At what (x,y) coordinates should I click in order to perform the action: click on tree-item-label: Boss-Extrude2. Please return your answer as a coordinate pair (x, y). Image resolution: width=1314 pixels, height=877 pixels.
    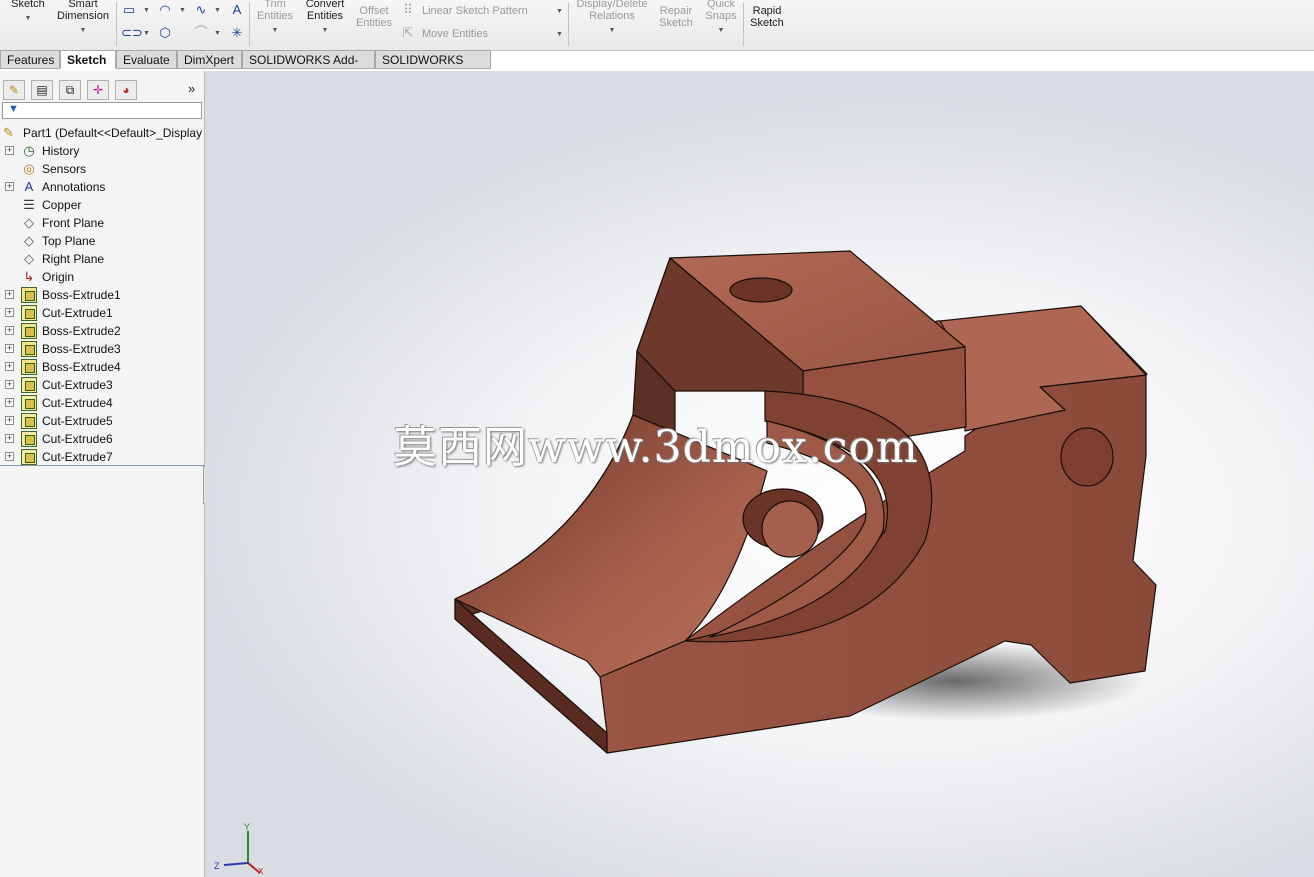
    Looking at the image, I should click on (81, 331).